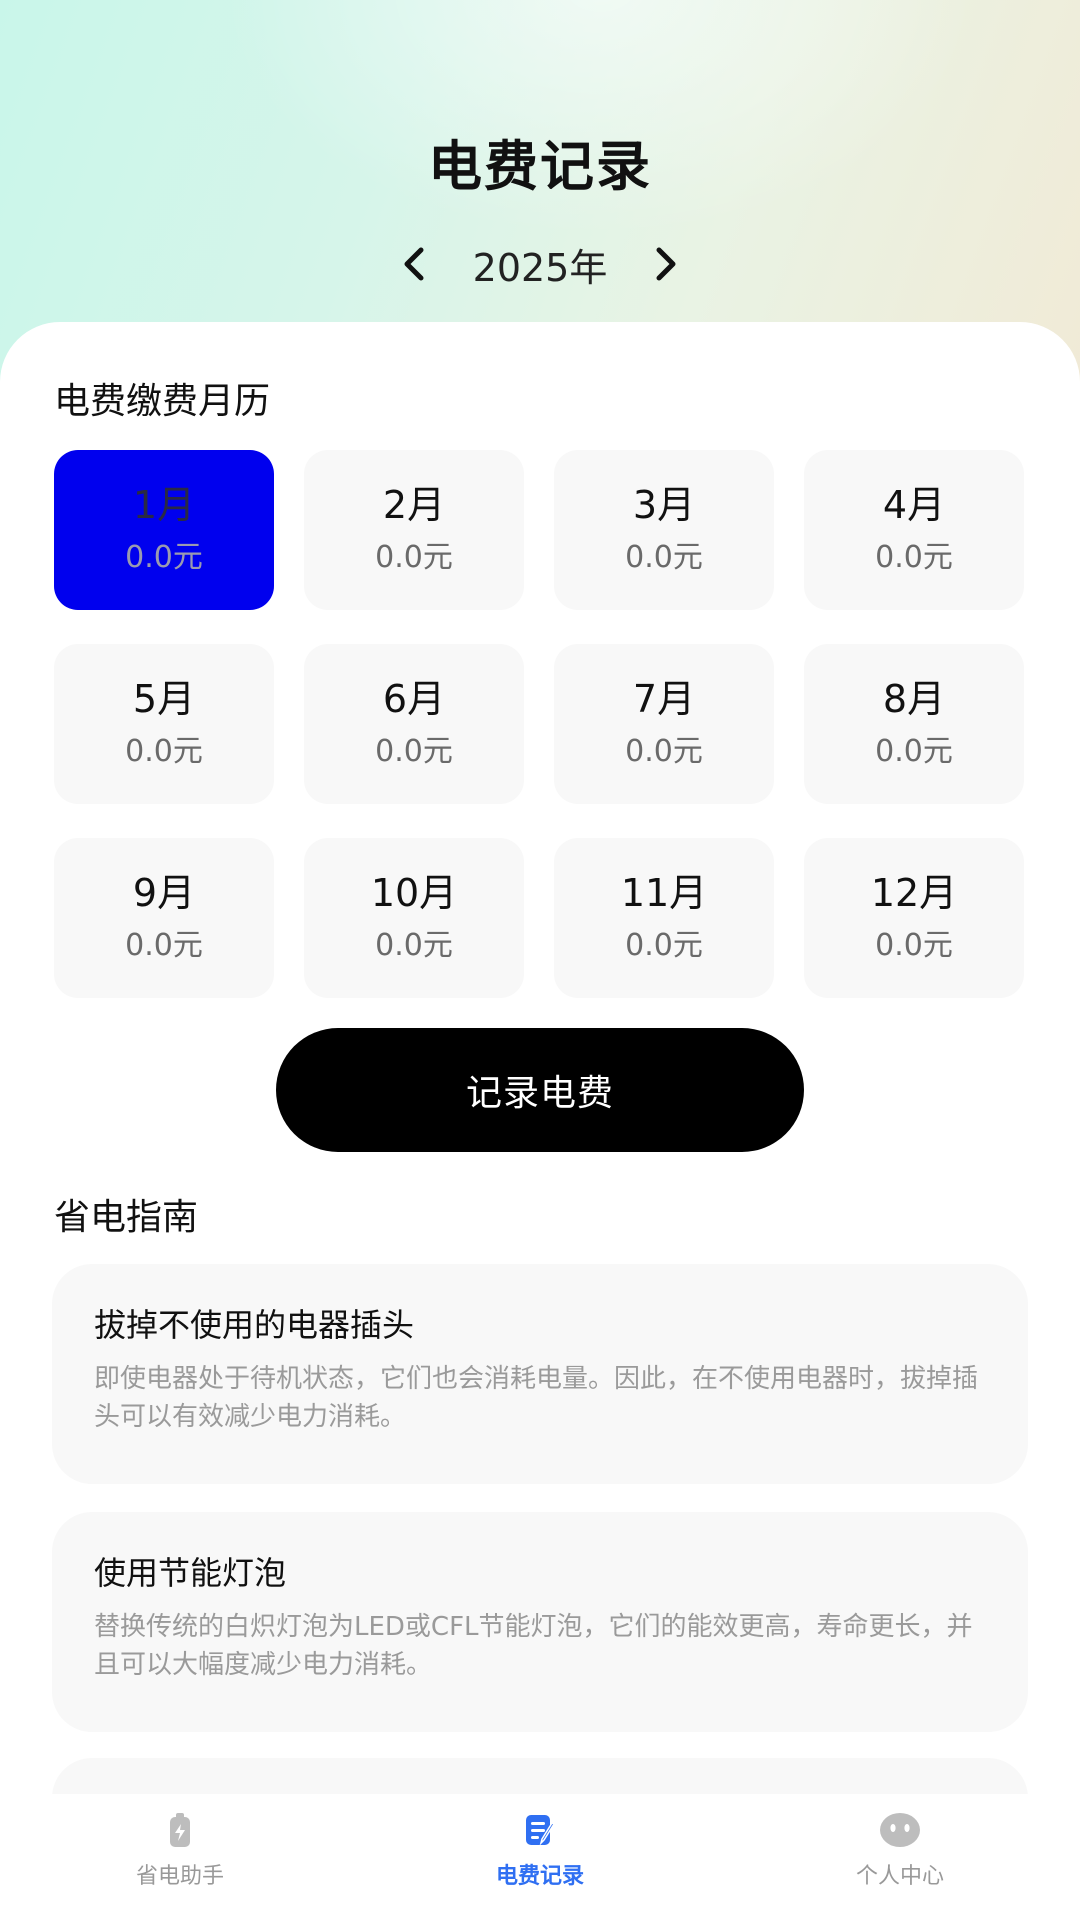 Image resolution: width=1080 pixels, height=1920 pixels. Describe the element at coordinates (414, 893) in the screenshot. I see `month-name: 10月` at that location.